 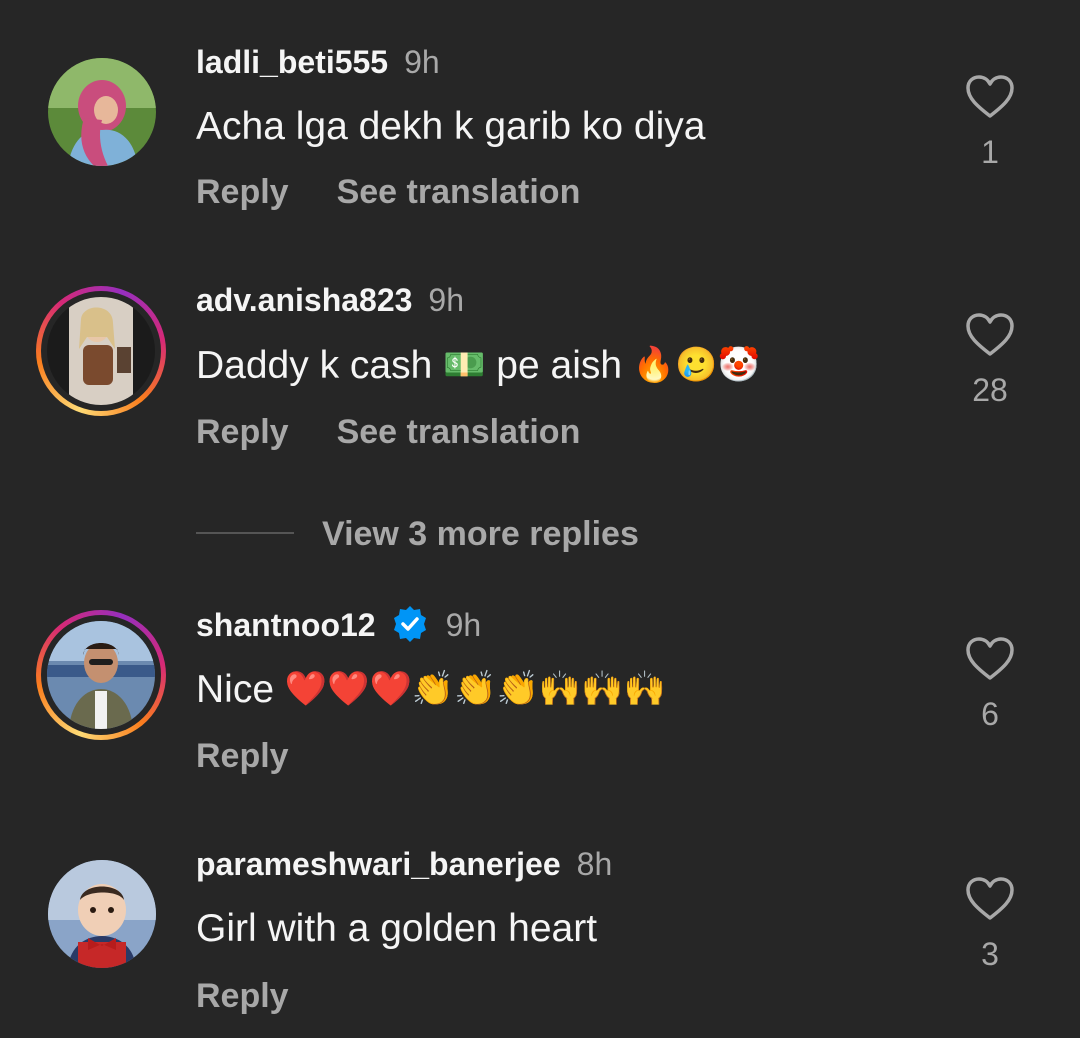 I want to click on comment-meta: parameshwari_banerjee 8h, so click(x=404, y=864).